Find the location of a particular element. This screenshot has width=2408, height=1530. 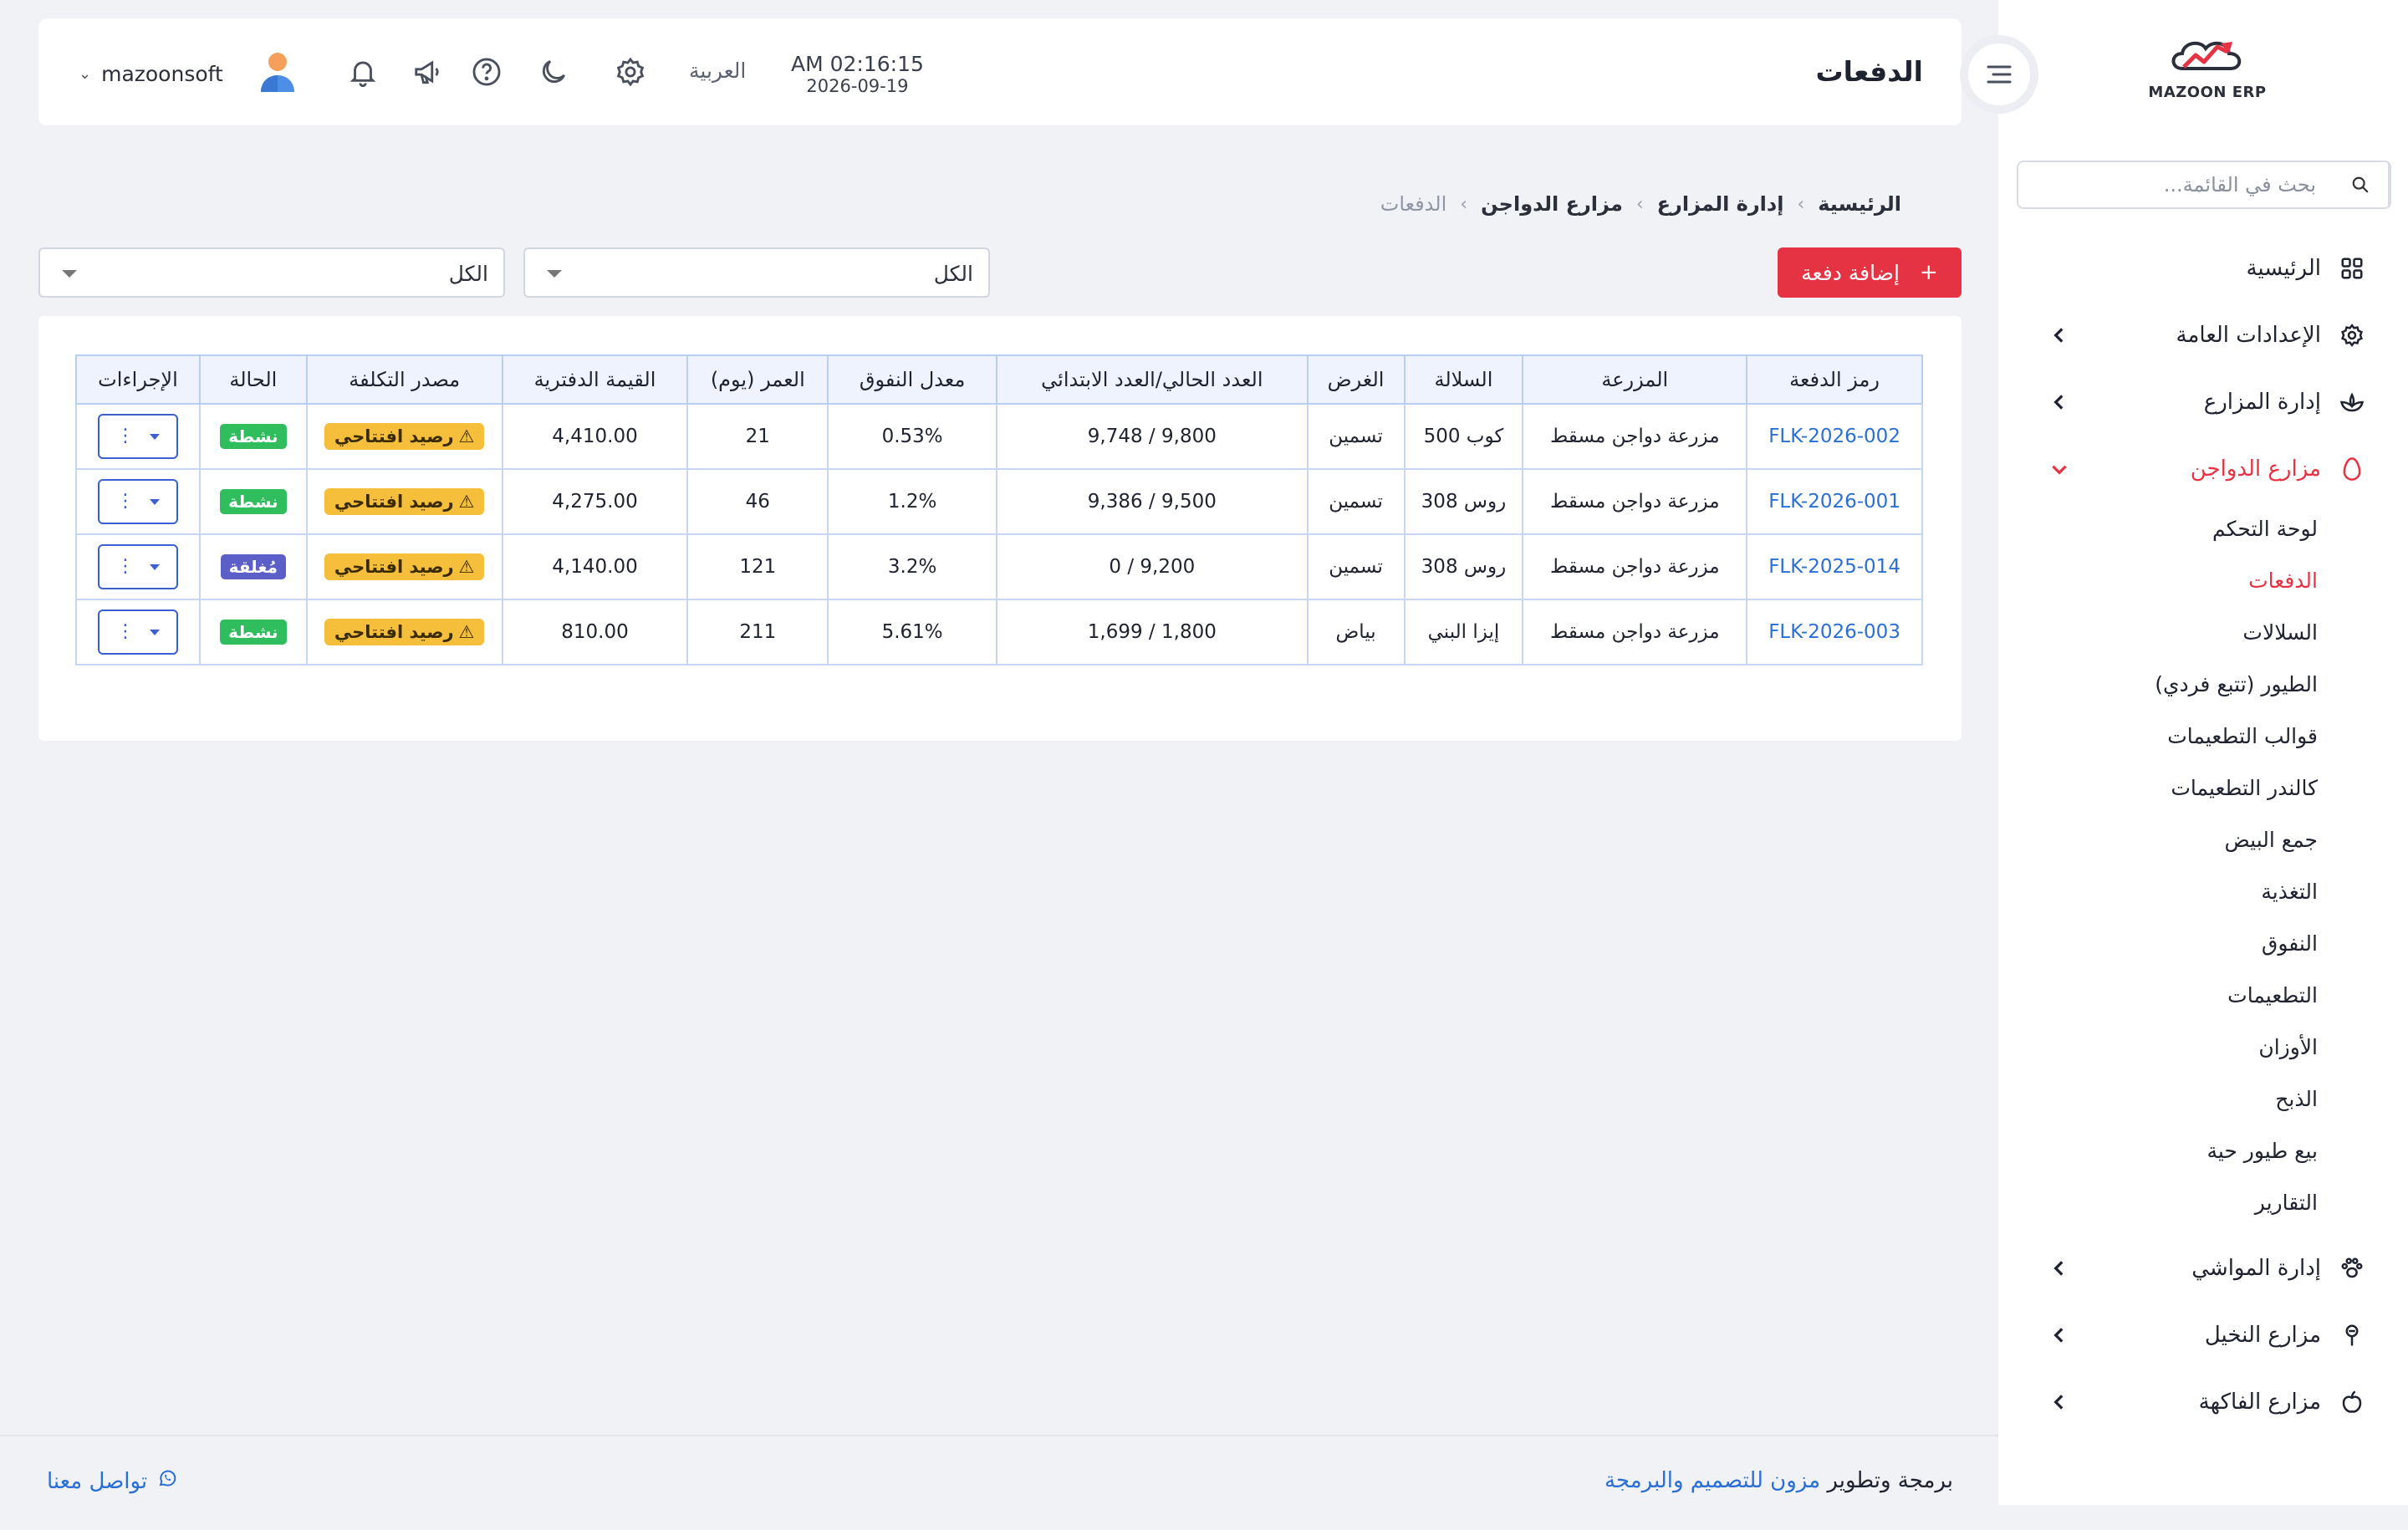

sidebar-item-palm-farms: مزارع النخيل is located at coordinates (2203, 1335).